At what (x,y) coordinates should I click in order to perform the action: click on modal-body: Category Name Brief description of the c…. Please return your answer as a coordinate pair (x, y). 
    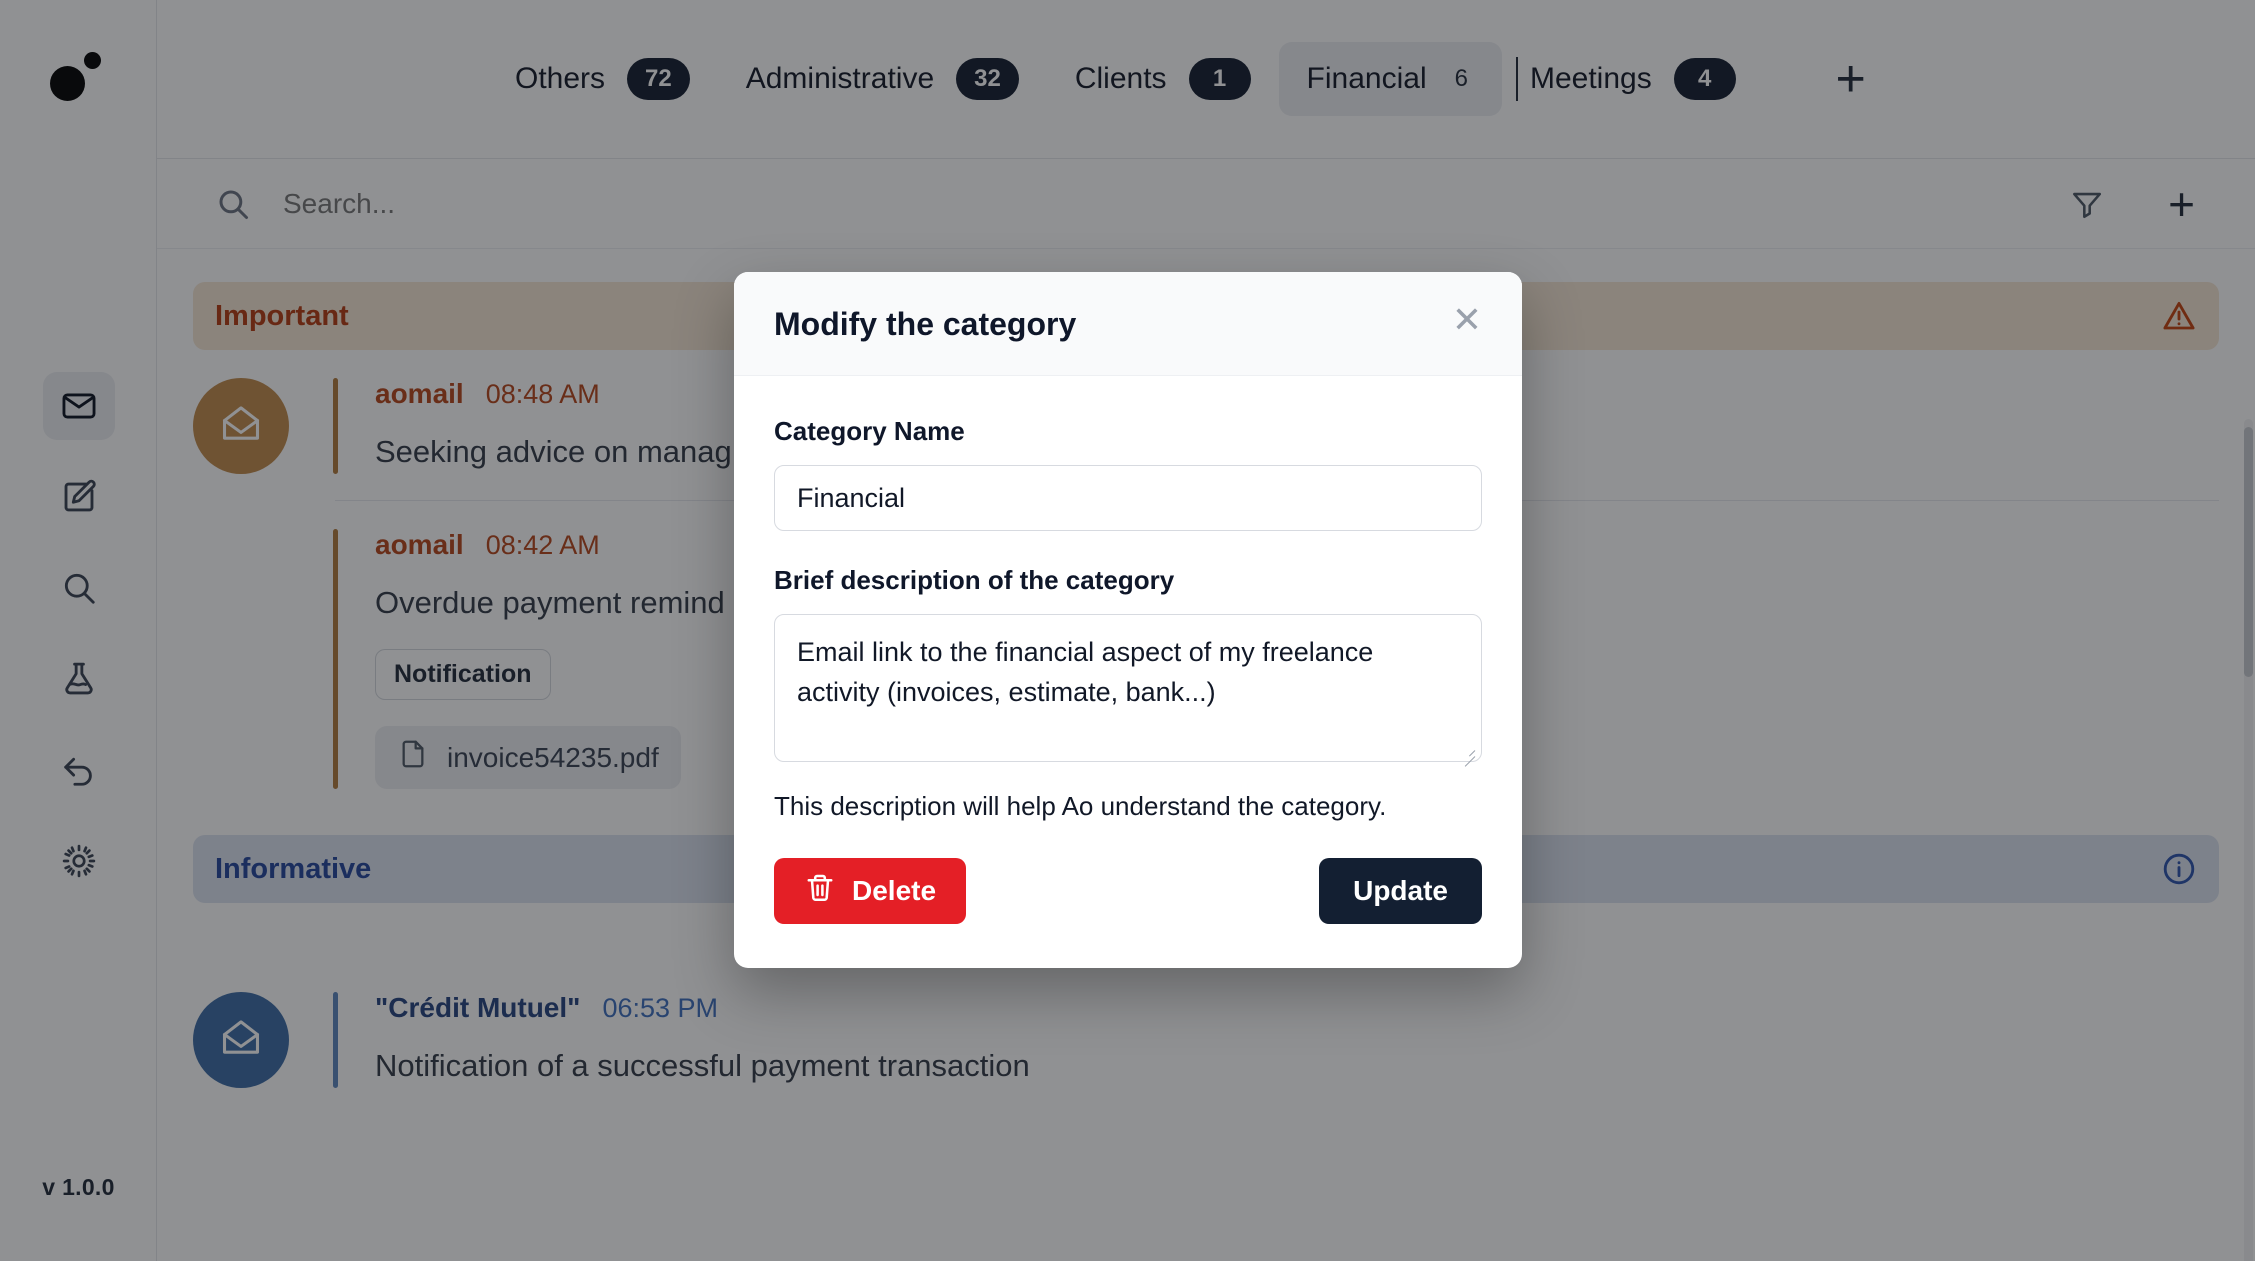
    Looking at the image, I should click on (1128, 599).